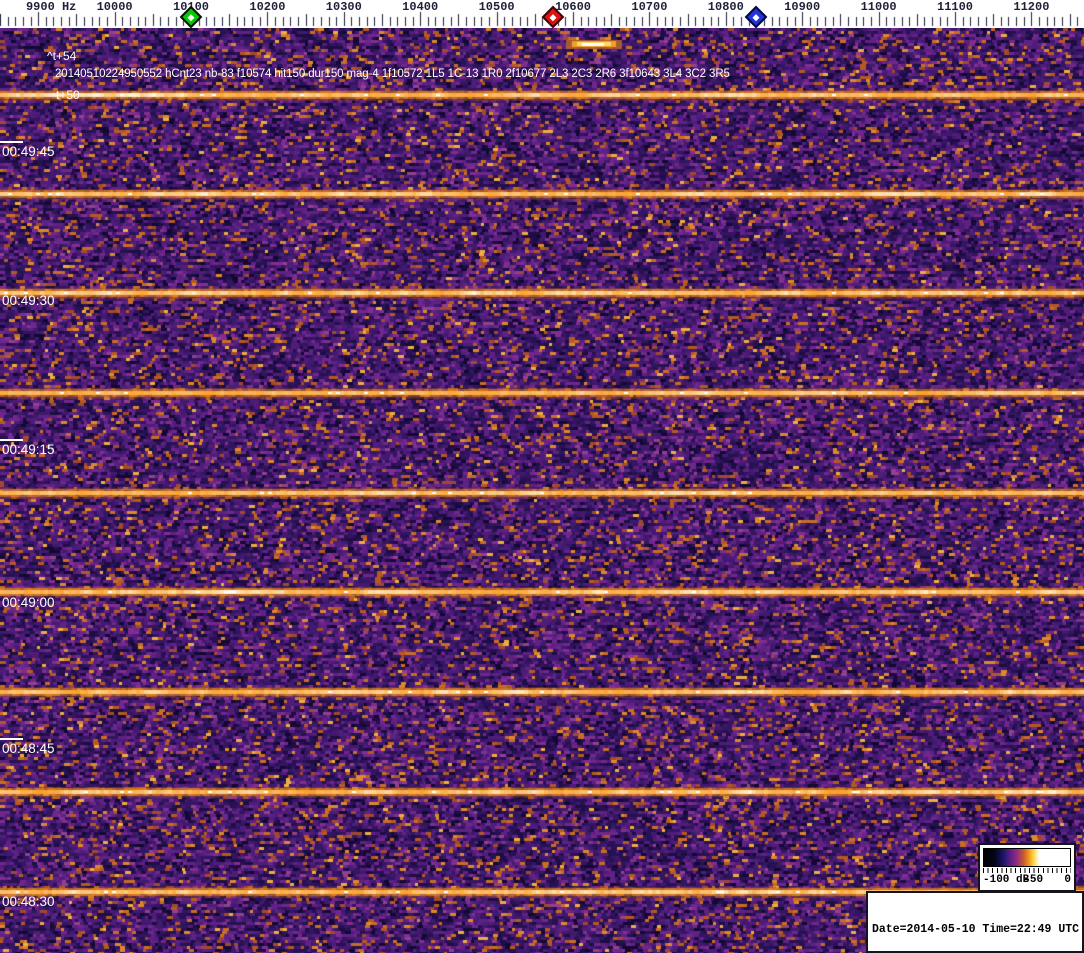 Image resolution: width=1084 pixels, height=953 pixels. What do you see at coordinates (878, 7) in the screenshot?
I see `freq-axis-label: 11000` at bounding box center [878, 7].